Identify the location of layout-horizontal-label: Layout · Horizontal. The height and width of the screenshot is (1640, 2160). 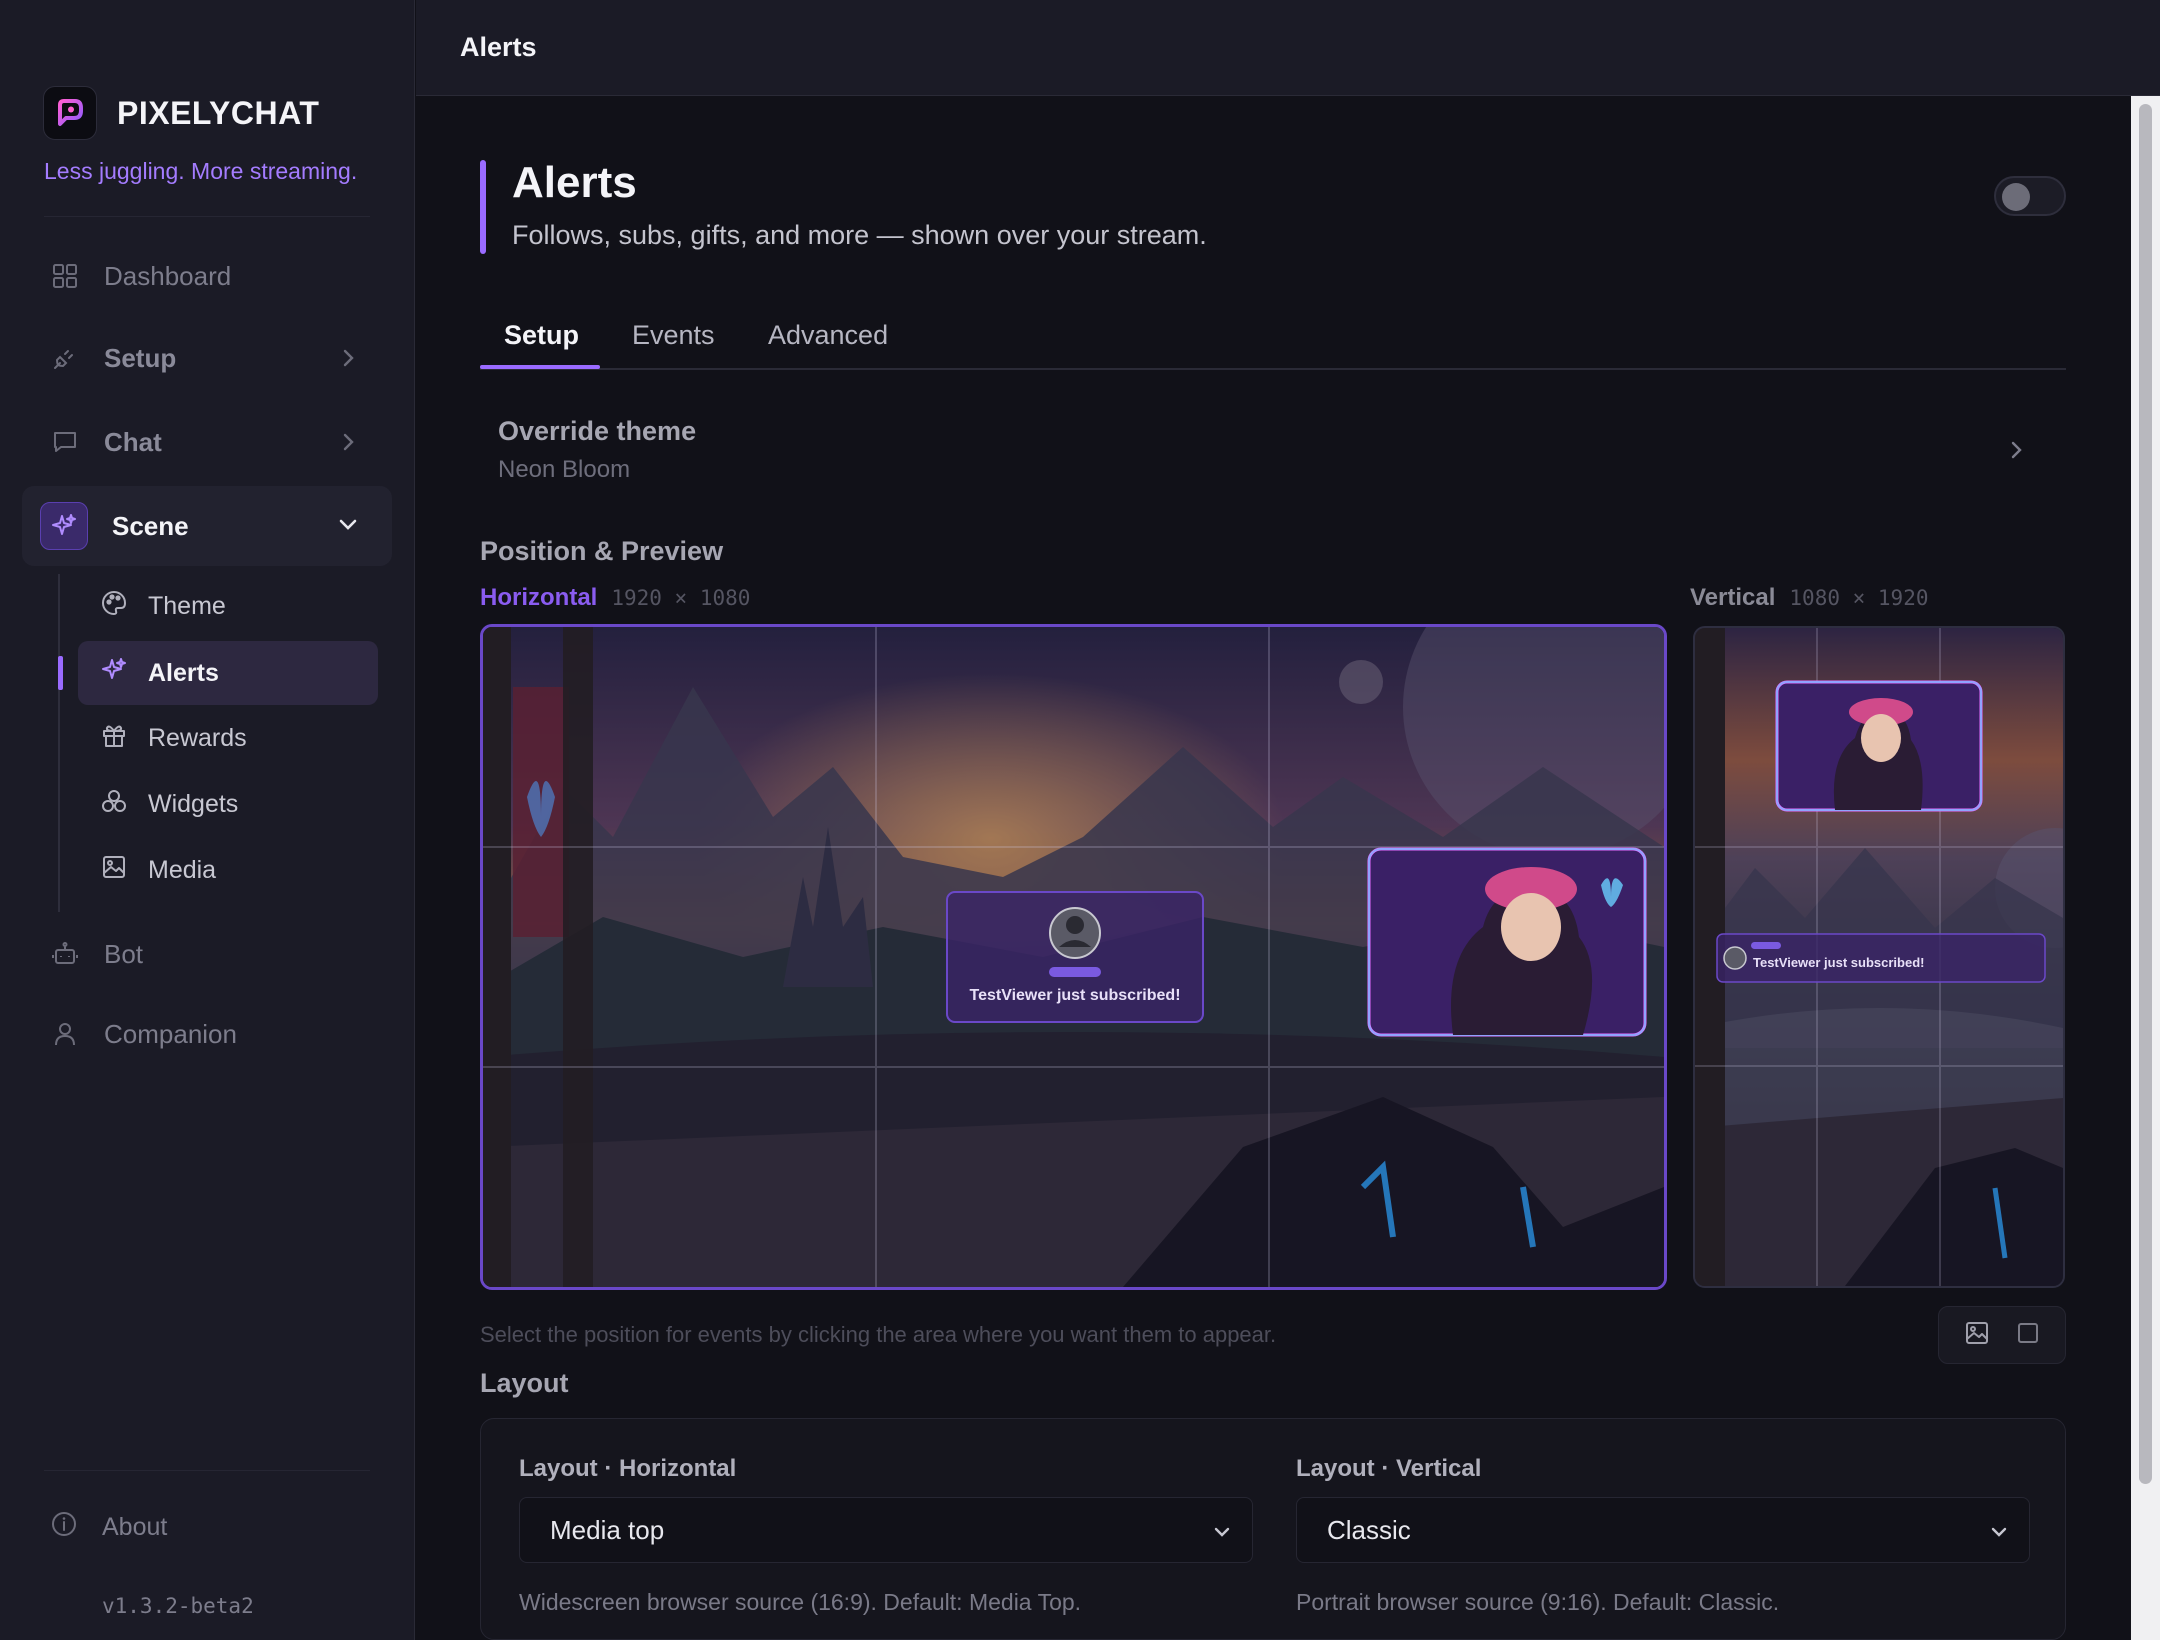
(628, 1468).